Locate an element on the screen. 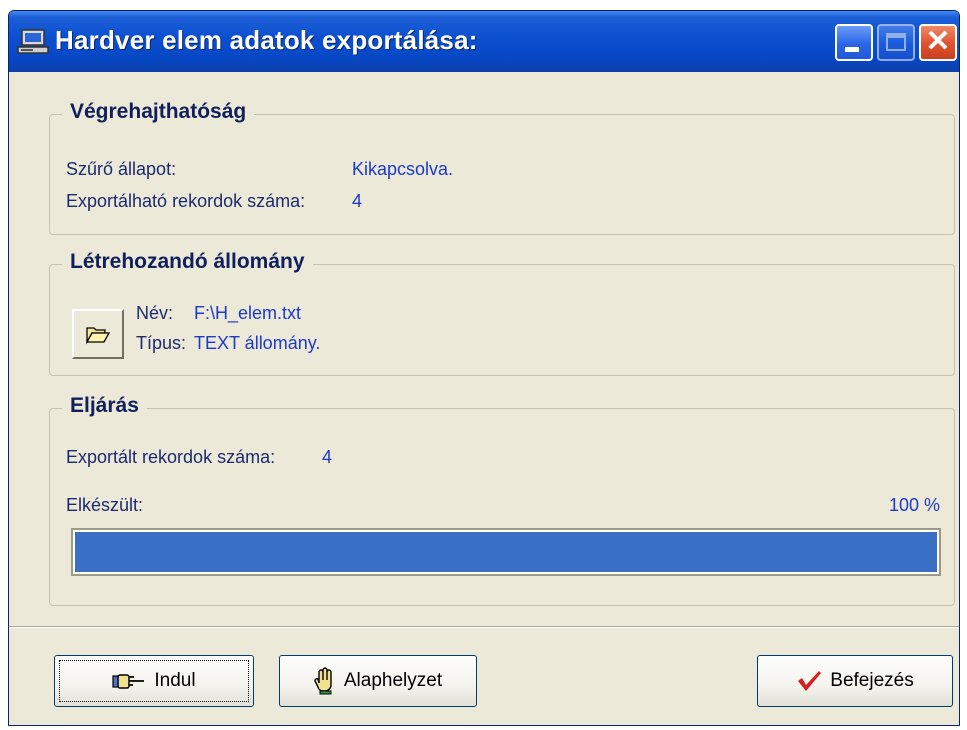 This screenshot has height=730, width=967. start-button-label: Indul is located at coordinates (175, 680).